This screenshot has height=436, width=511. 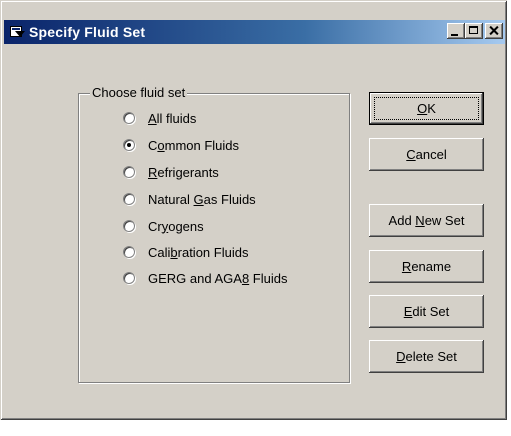 I want to click on maximize-icon, so click(x=473, y=30).